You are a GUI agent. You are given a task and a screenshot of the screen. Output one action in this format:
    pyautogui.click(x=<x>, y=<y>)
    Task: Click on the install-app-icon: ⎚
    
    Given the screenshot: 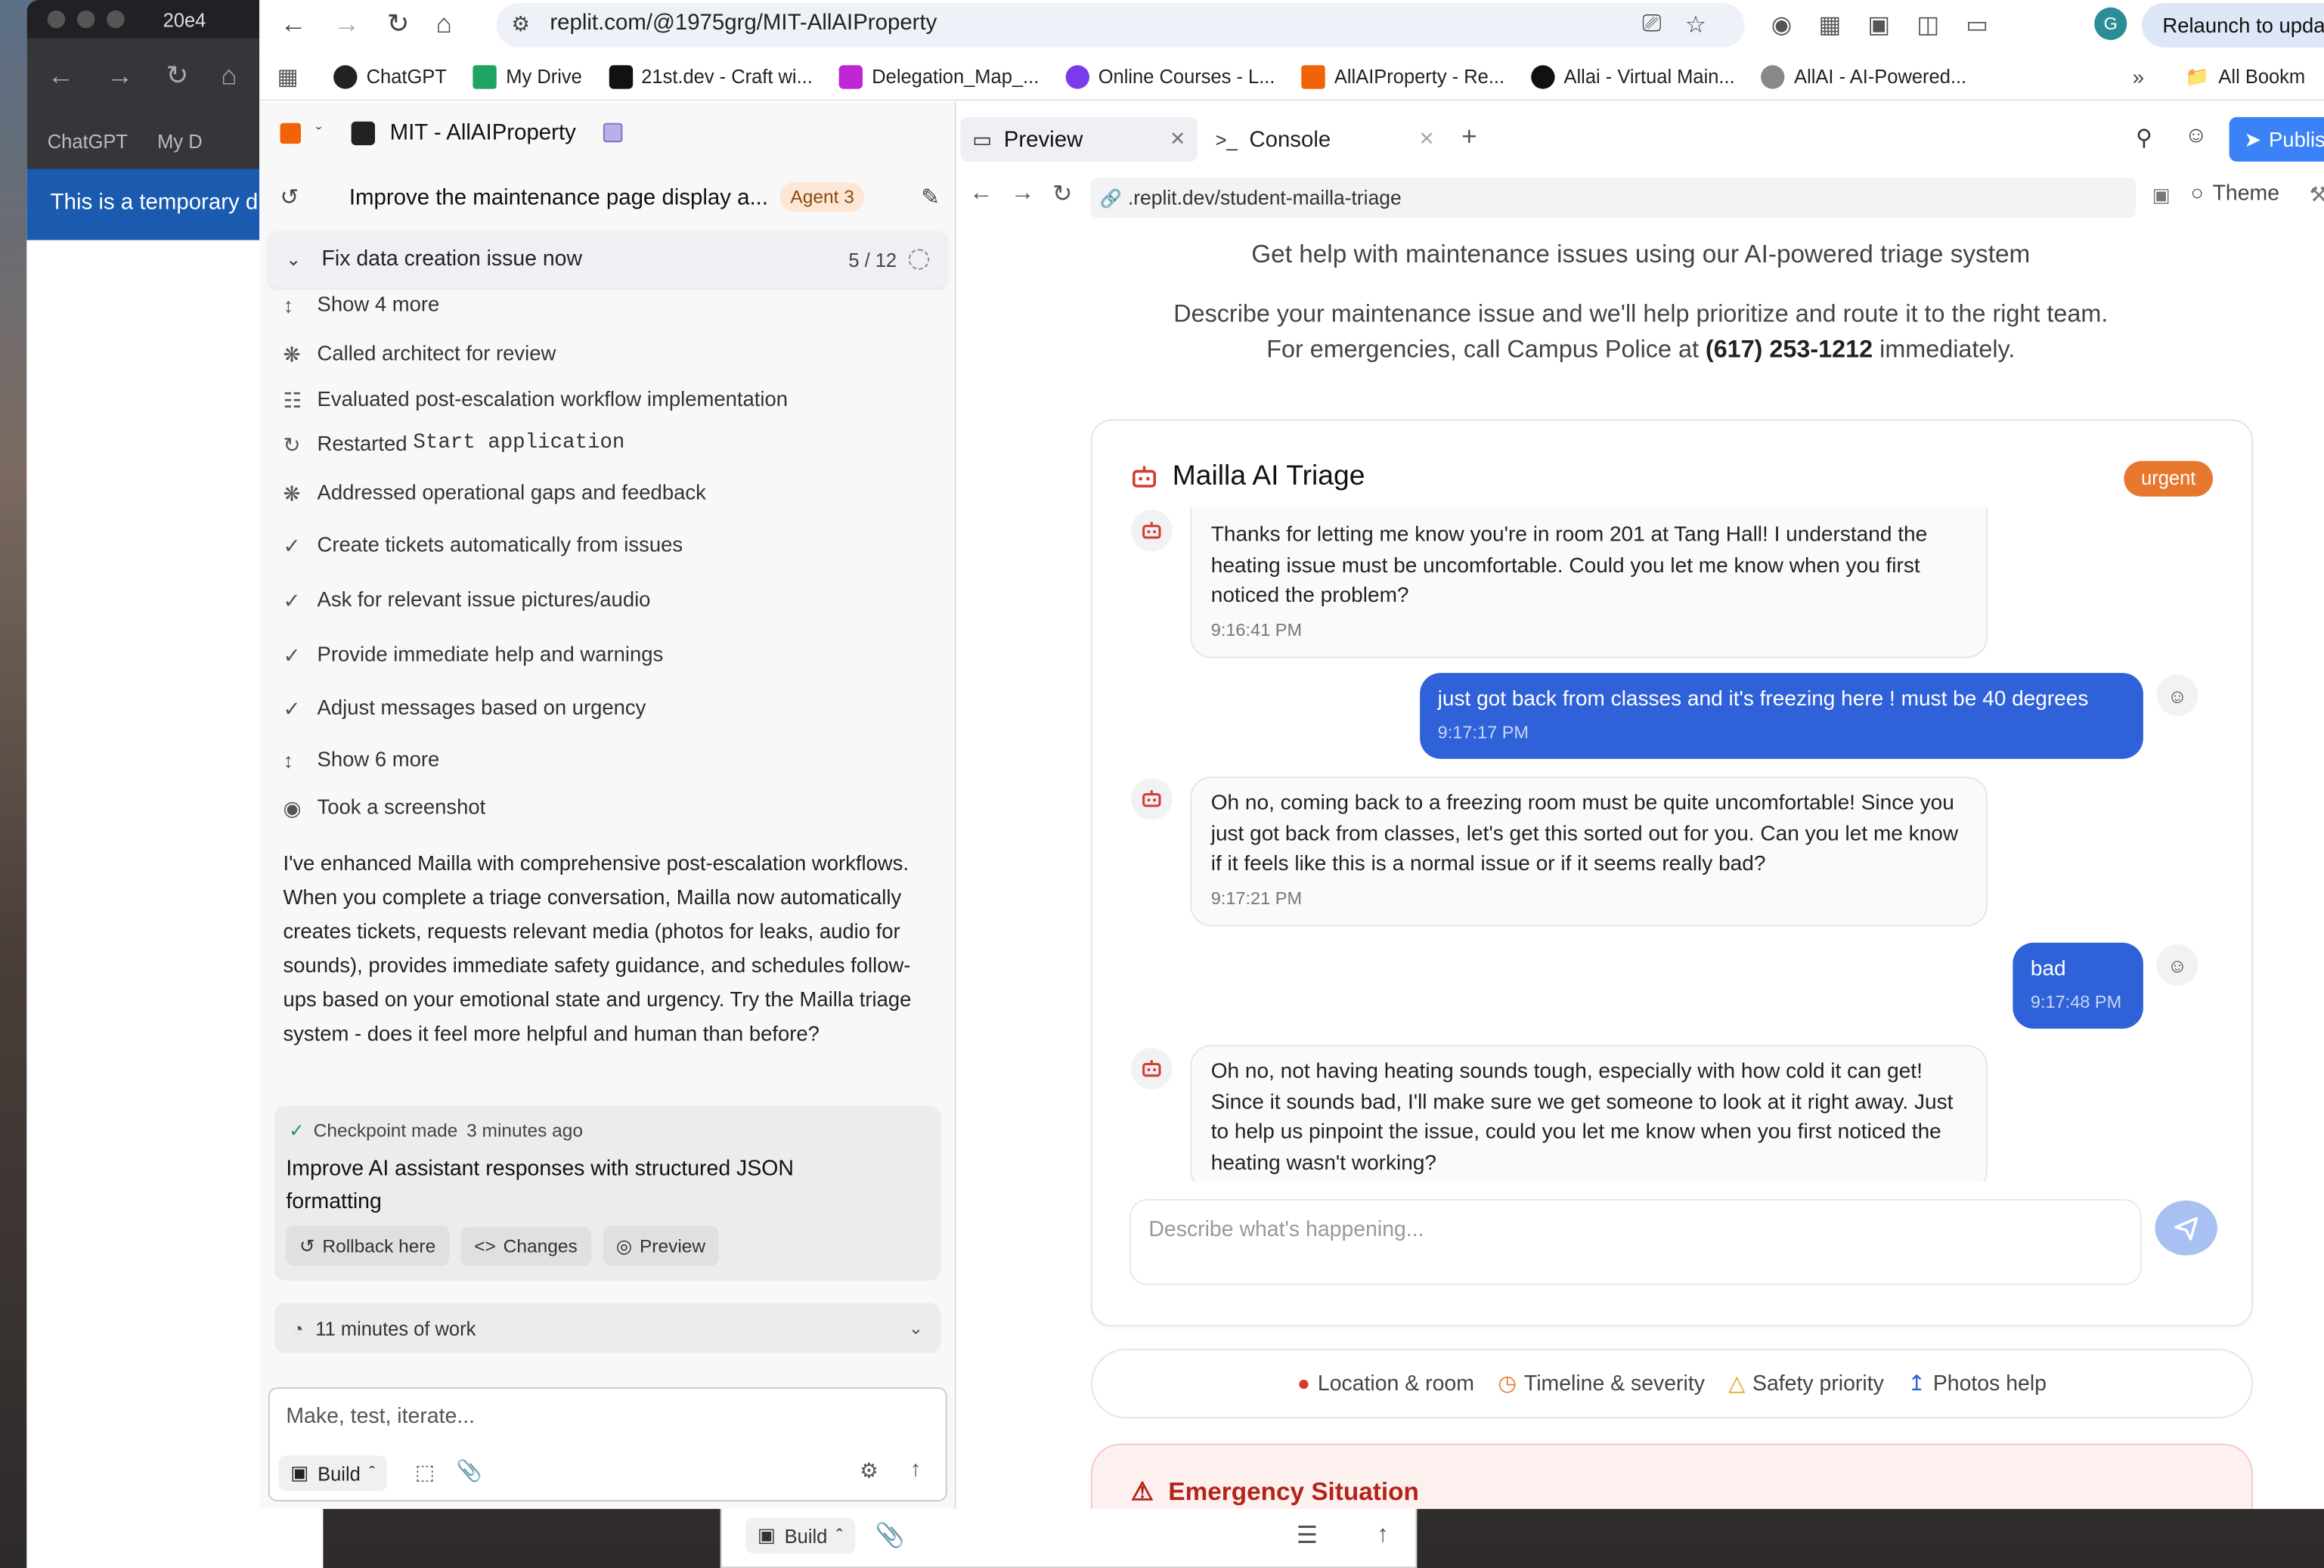 What is the action you would take?
    pyautogui.click(x=1651, y=25)
    